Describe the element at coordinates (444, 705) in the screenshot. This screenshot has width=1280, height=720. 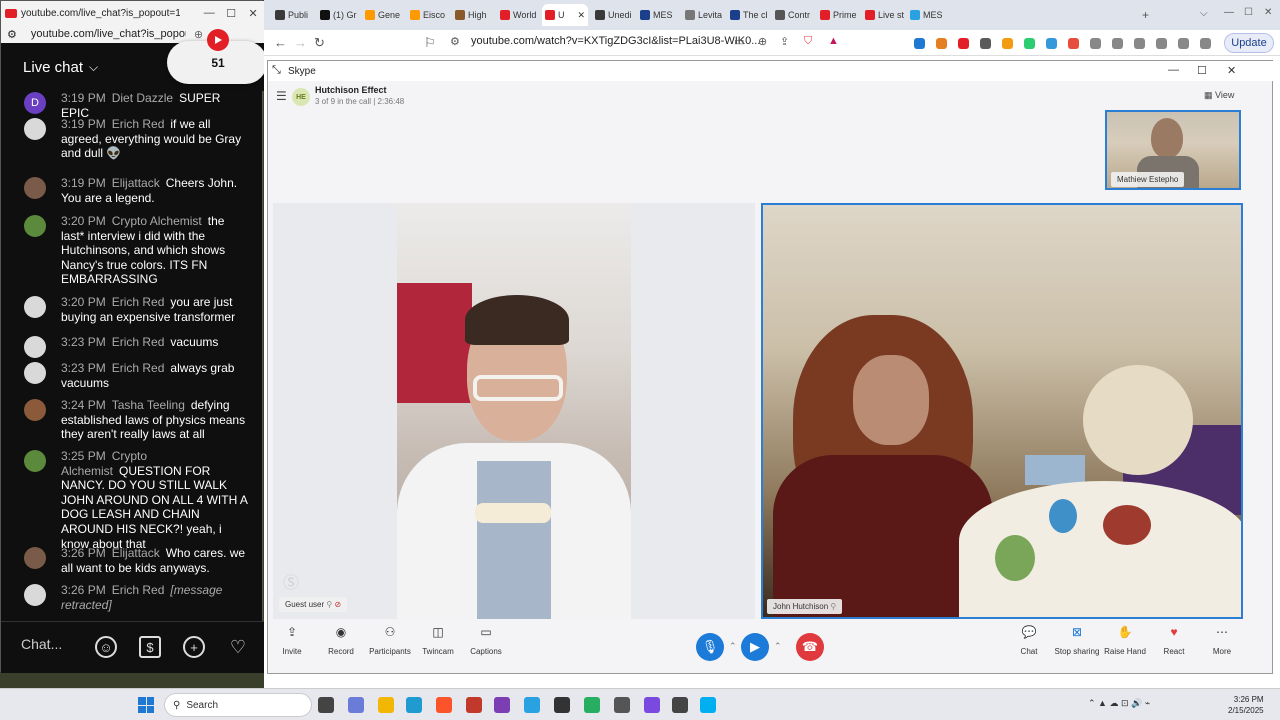
I see `brave-icon` at that location.